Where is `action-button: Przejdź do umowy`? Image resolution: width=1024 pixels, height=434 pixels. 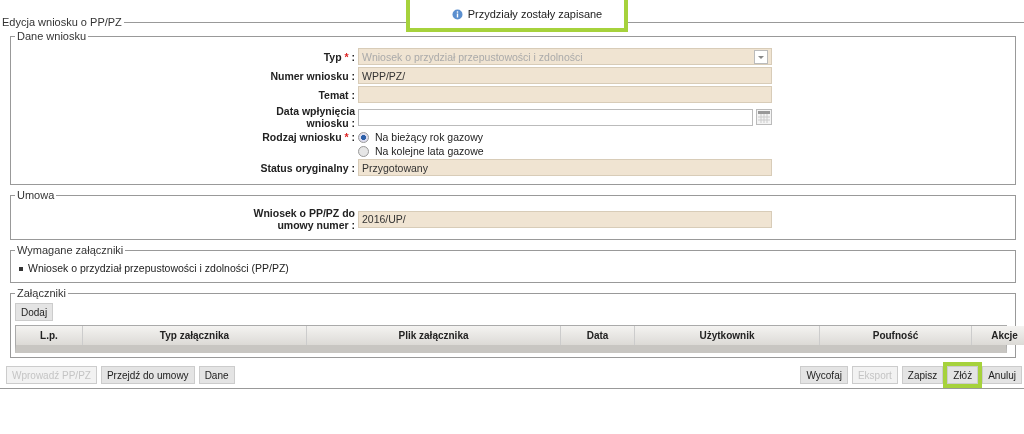
action-button: Przejdź do umowy is located at coordinates (147, 375).